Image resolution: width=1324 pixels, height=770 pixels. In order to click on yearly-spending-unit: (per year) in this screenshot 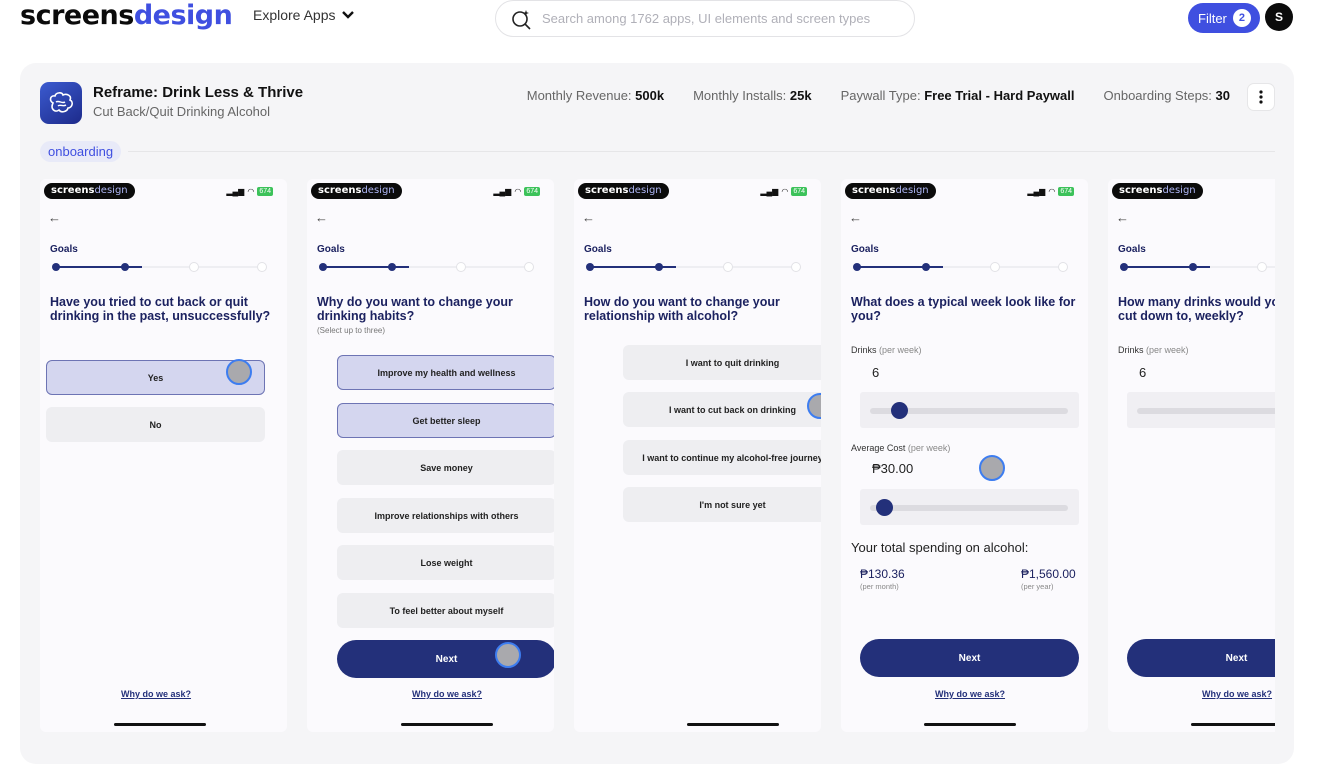, I will do `click(1037, 586)`.